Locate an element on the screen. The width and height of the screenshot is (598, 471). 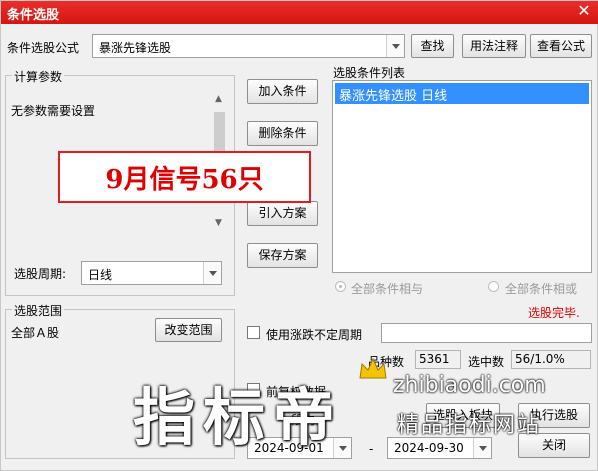
indefinite-period-input is located at coordinates (486, 333).